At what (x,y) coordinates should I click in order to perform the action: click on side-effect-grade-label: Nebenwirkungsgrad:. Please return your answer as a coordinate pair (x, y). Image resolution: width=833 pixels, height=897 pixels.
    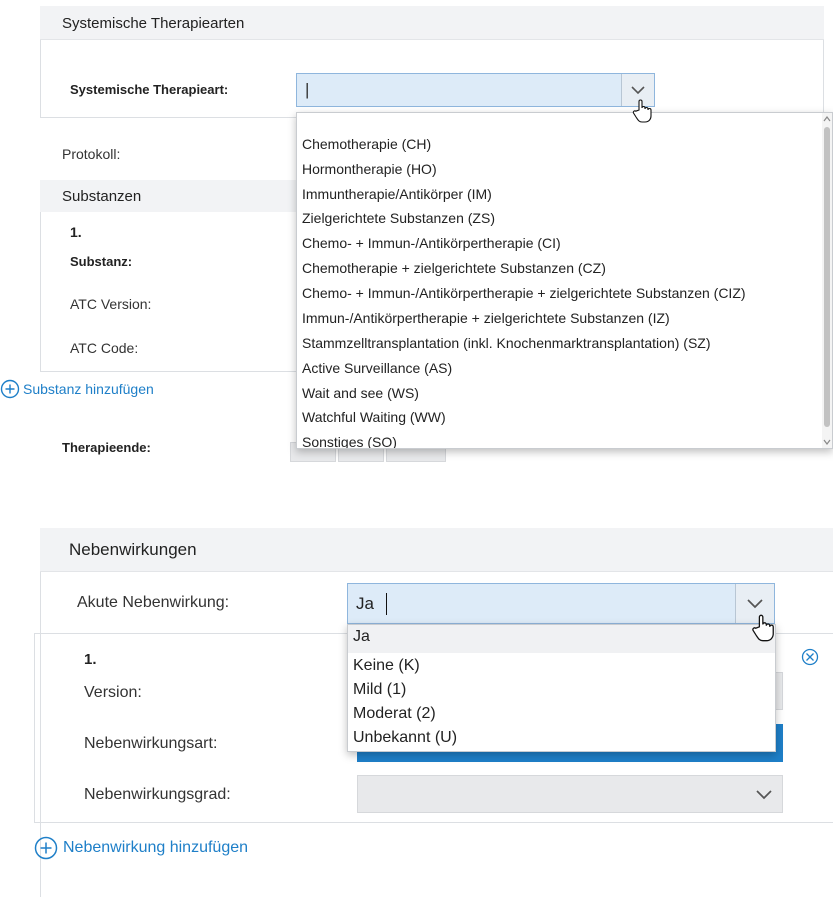
    Looking at the image, I should click on (157, 794).